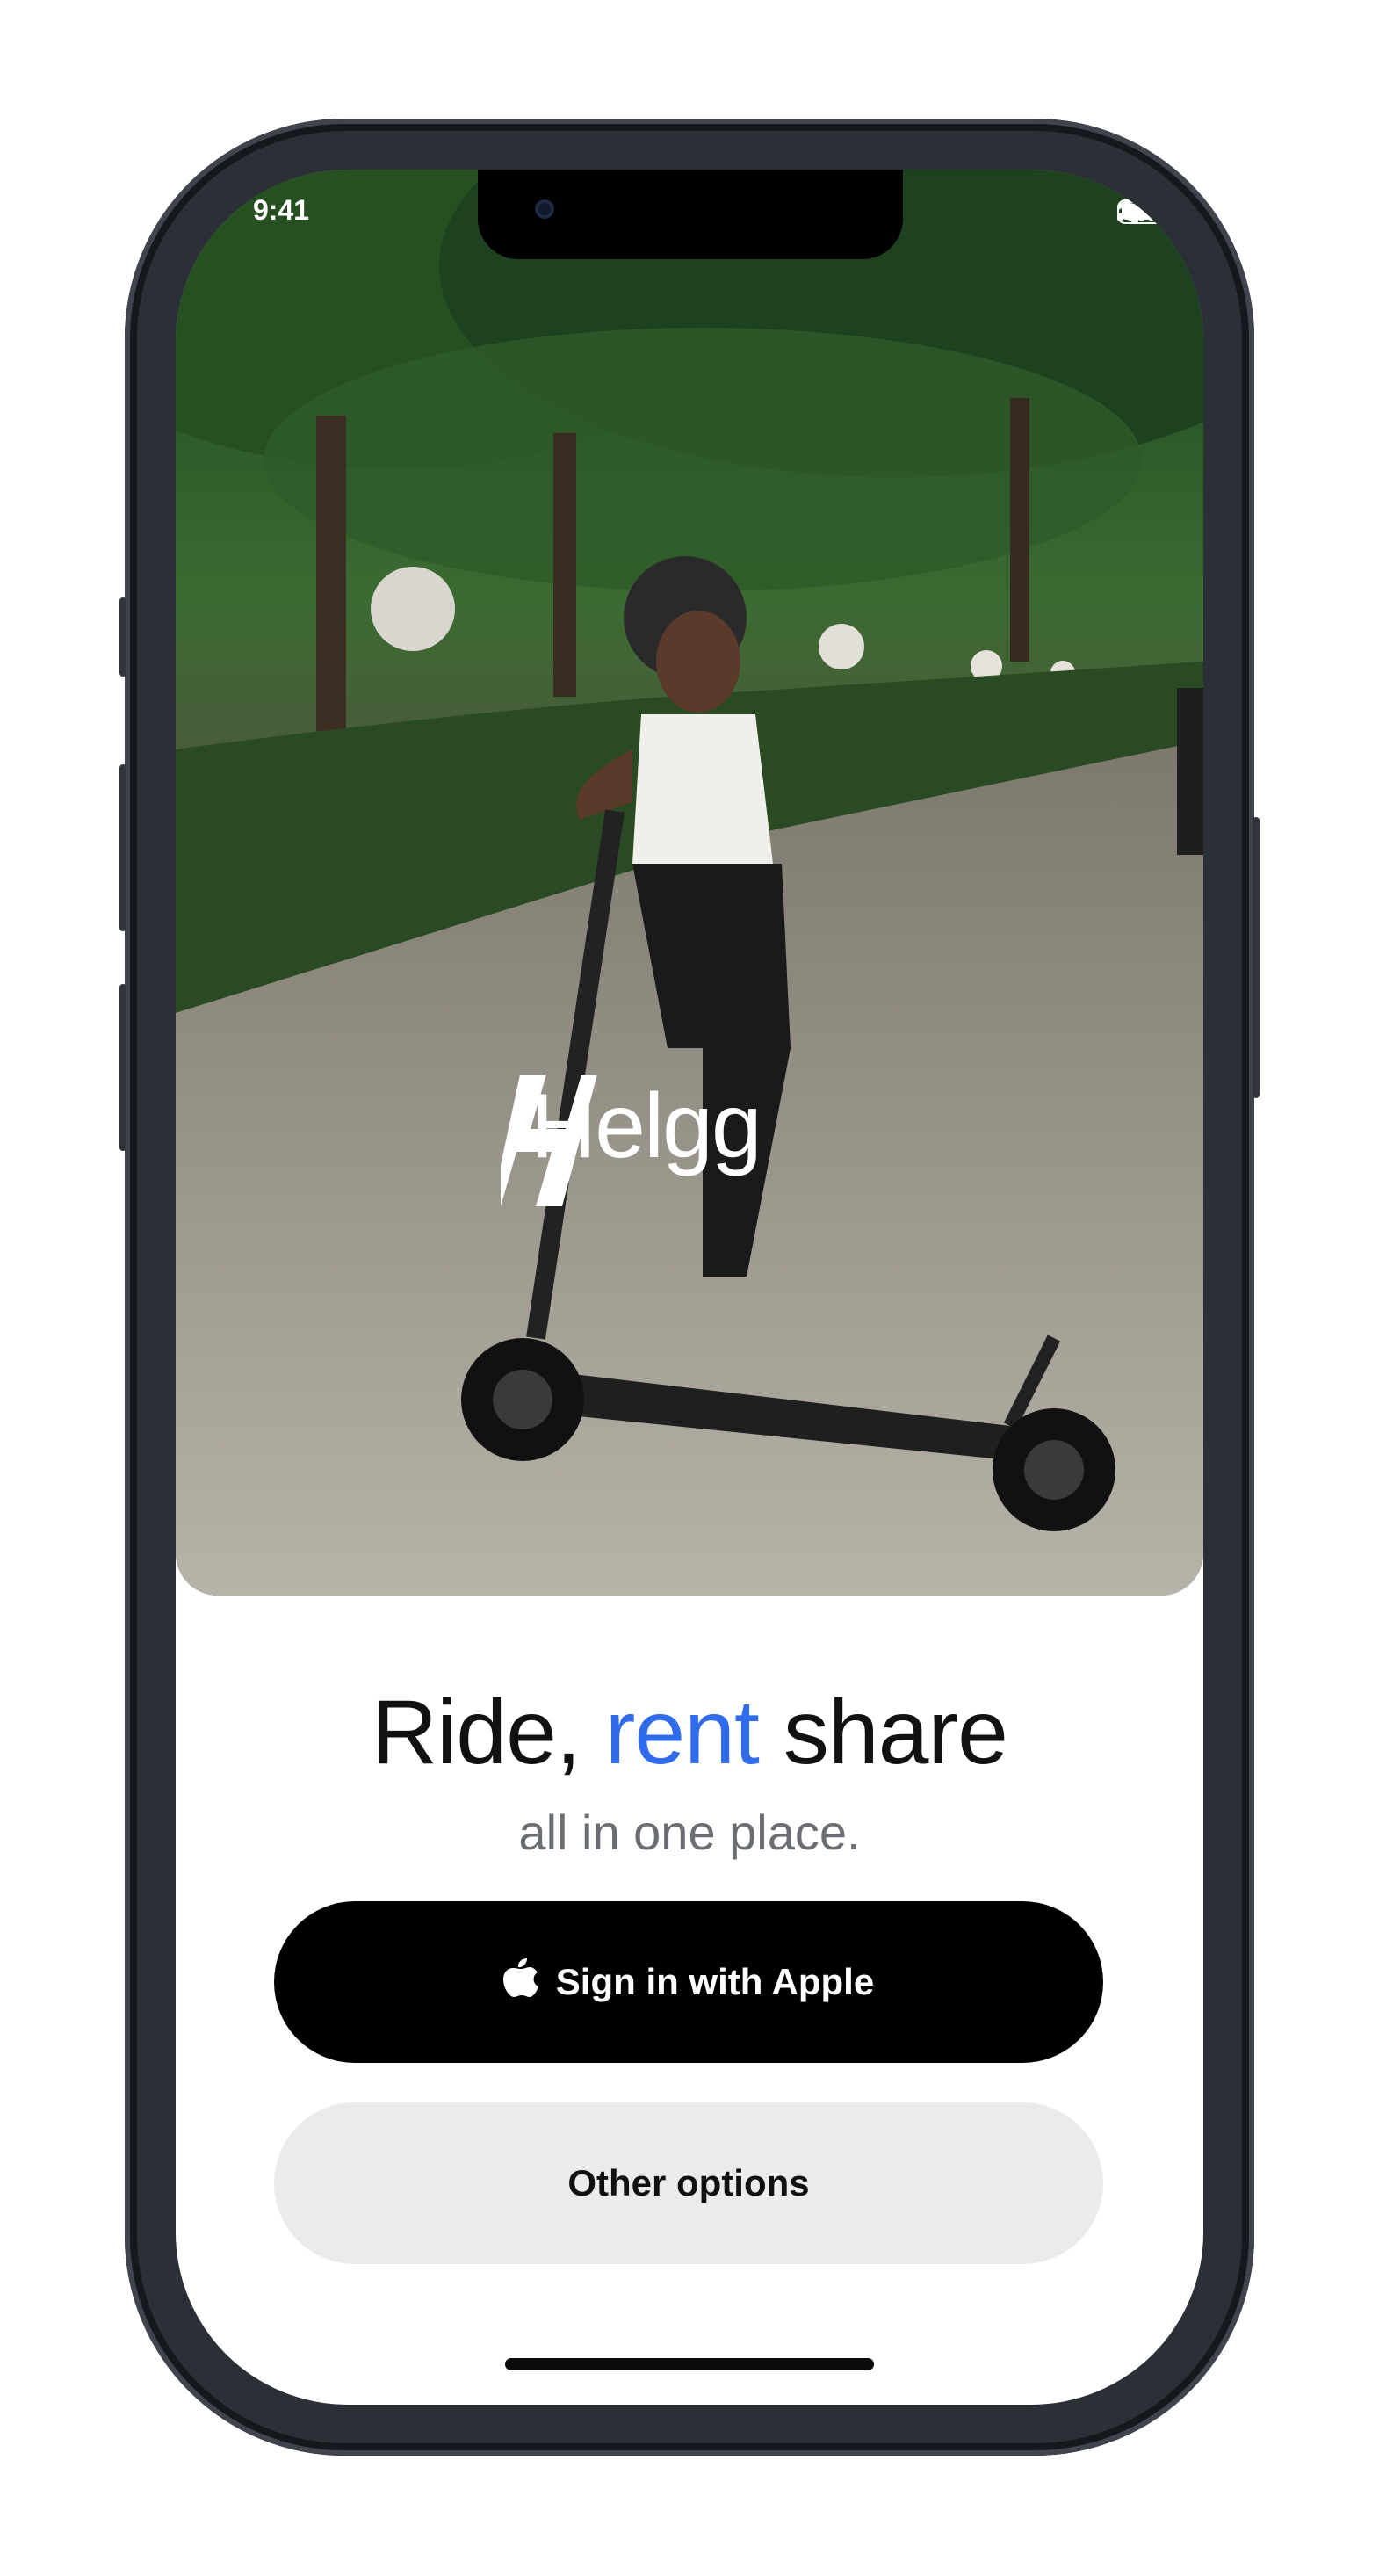  I want to click on headline-part1: Ride,, so click(488, 1733).